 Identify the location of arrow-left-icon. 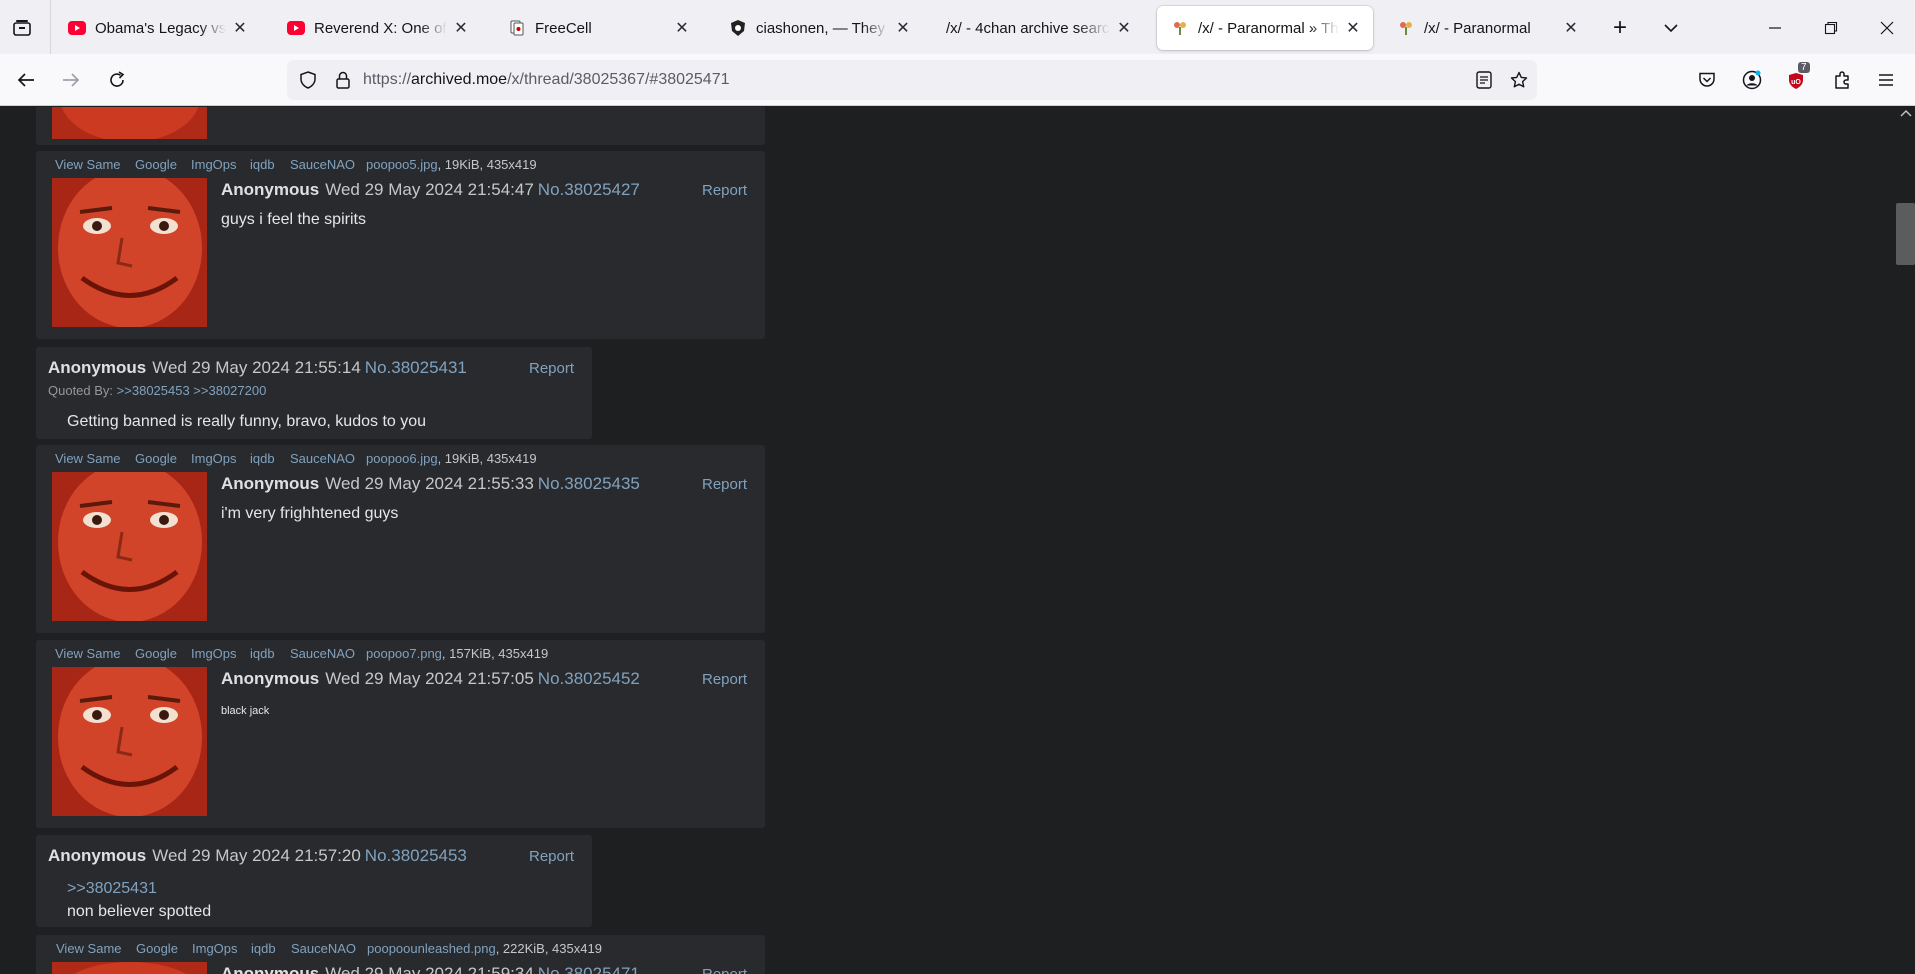
(25, 80).